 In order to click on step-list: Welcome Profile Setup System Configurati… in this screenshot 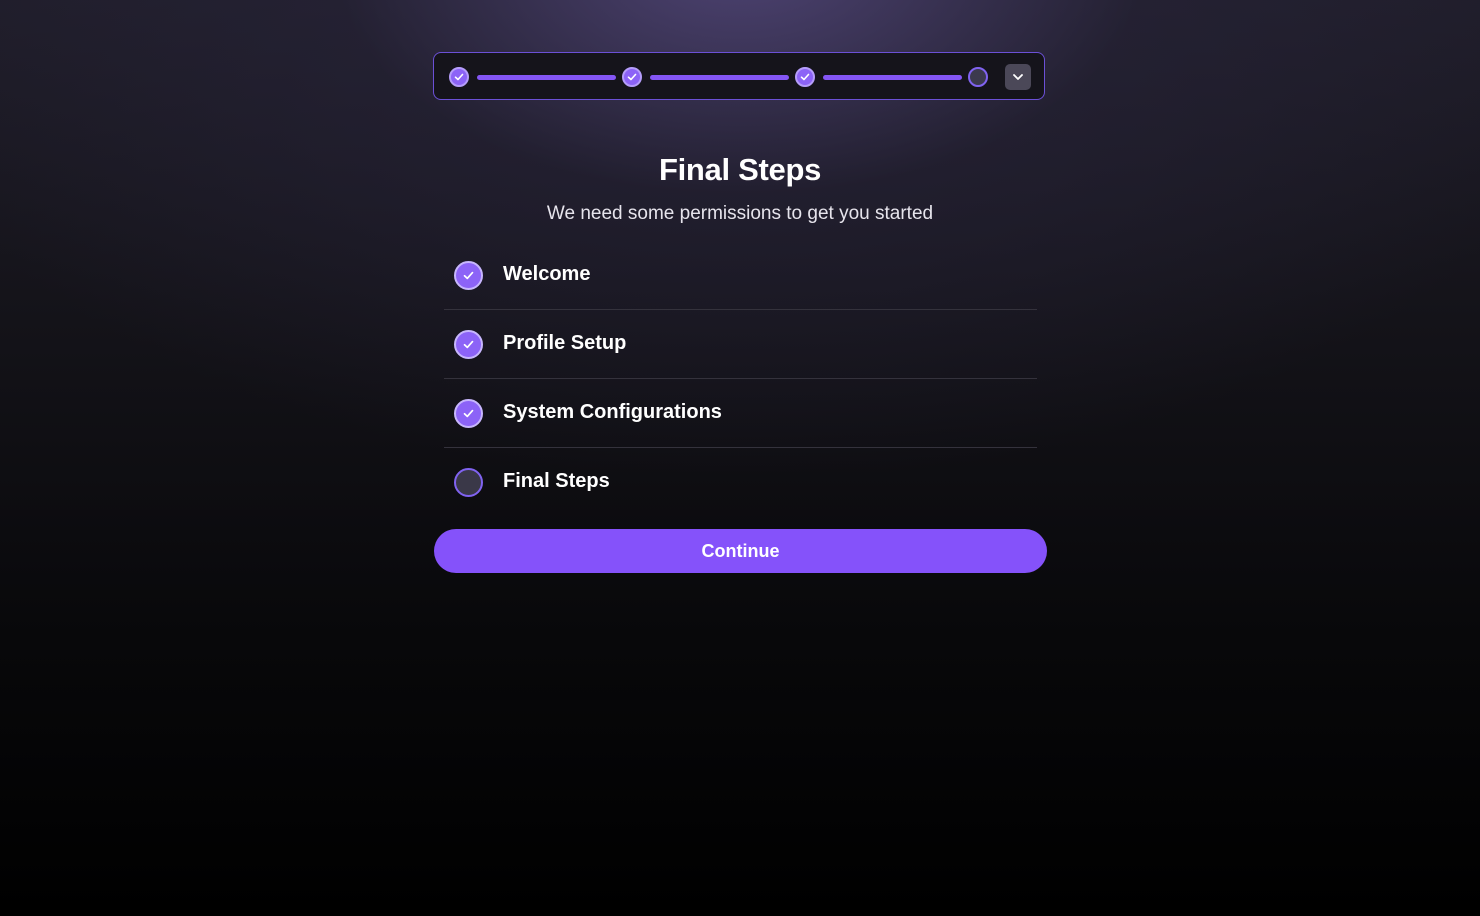, I will do `click(740, 378)`.